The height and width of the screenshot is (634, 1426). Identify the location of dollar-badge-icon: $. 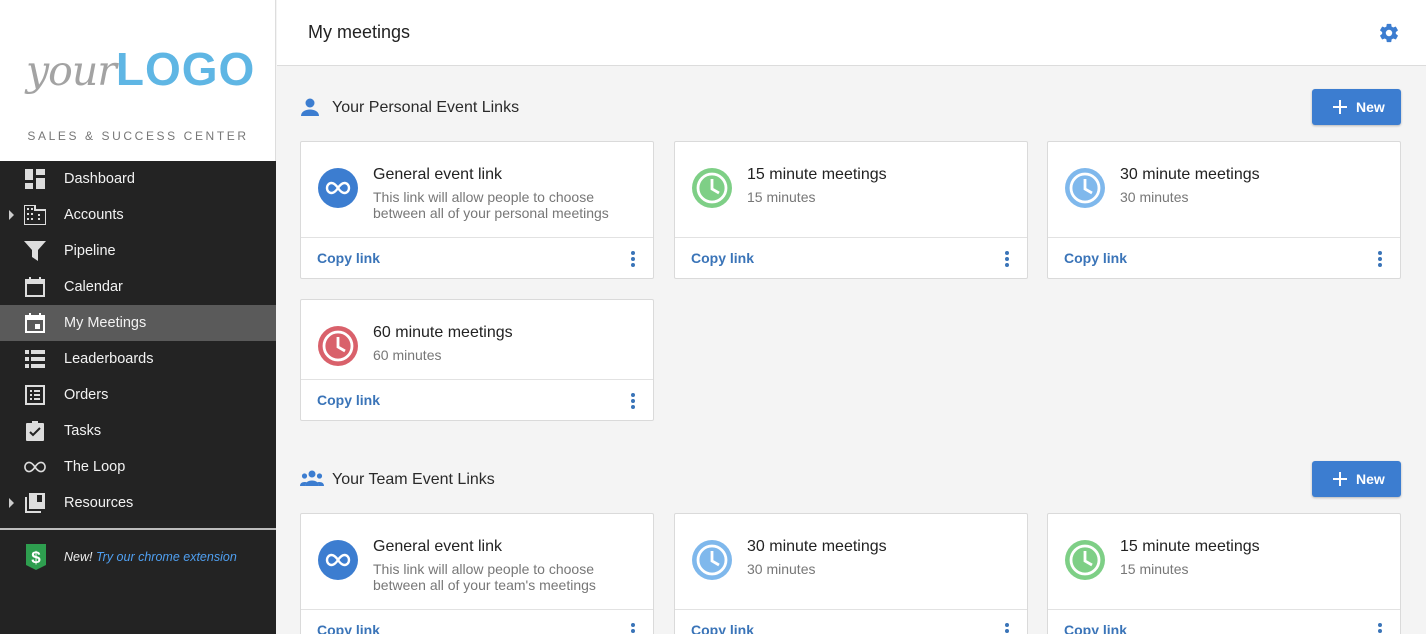
(36, 557).